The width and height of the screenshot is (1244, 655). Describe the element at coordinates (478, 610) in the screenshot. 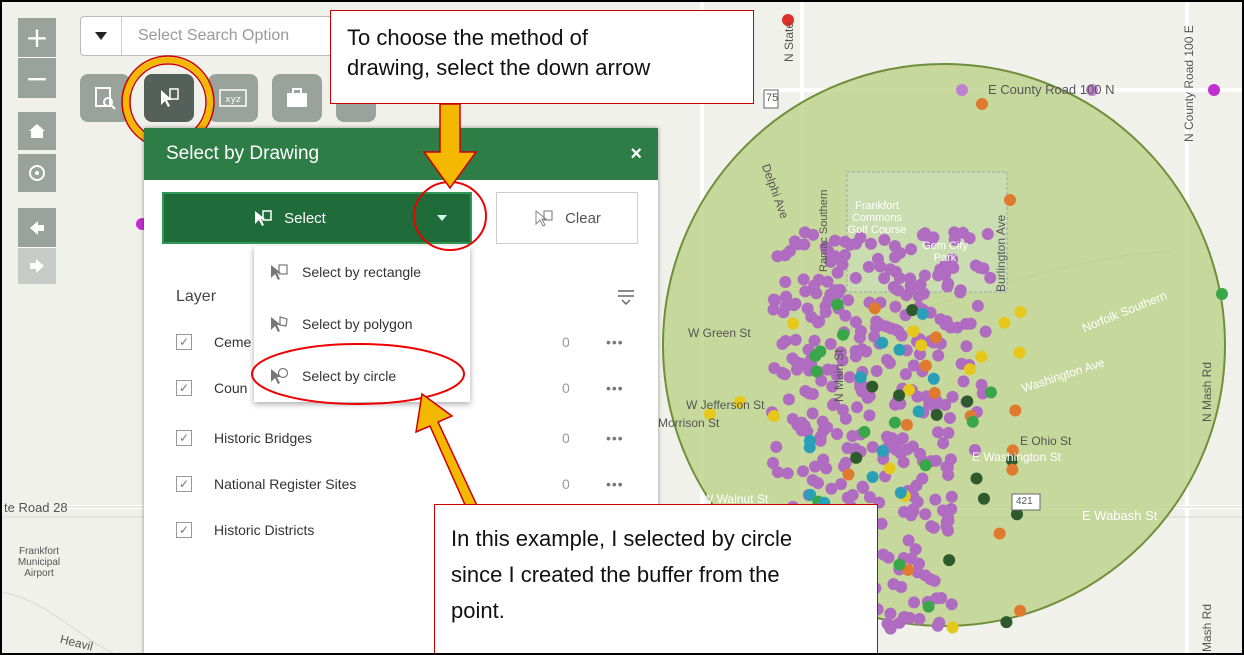

I see `callout-line: point.` at that location.